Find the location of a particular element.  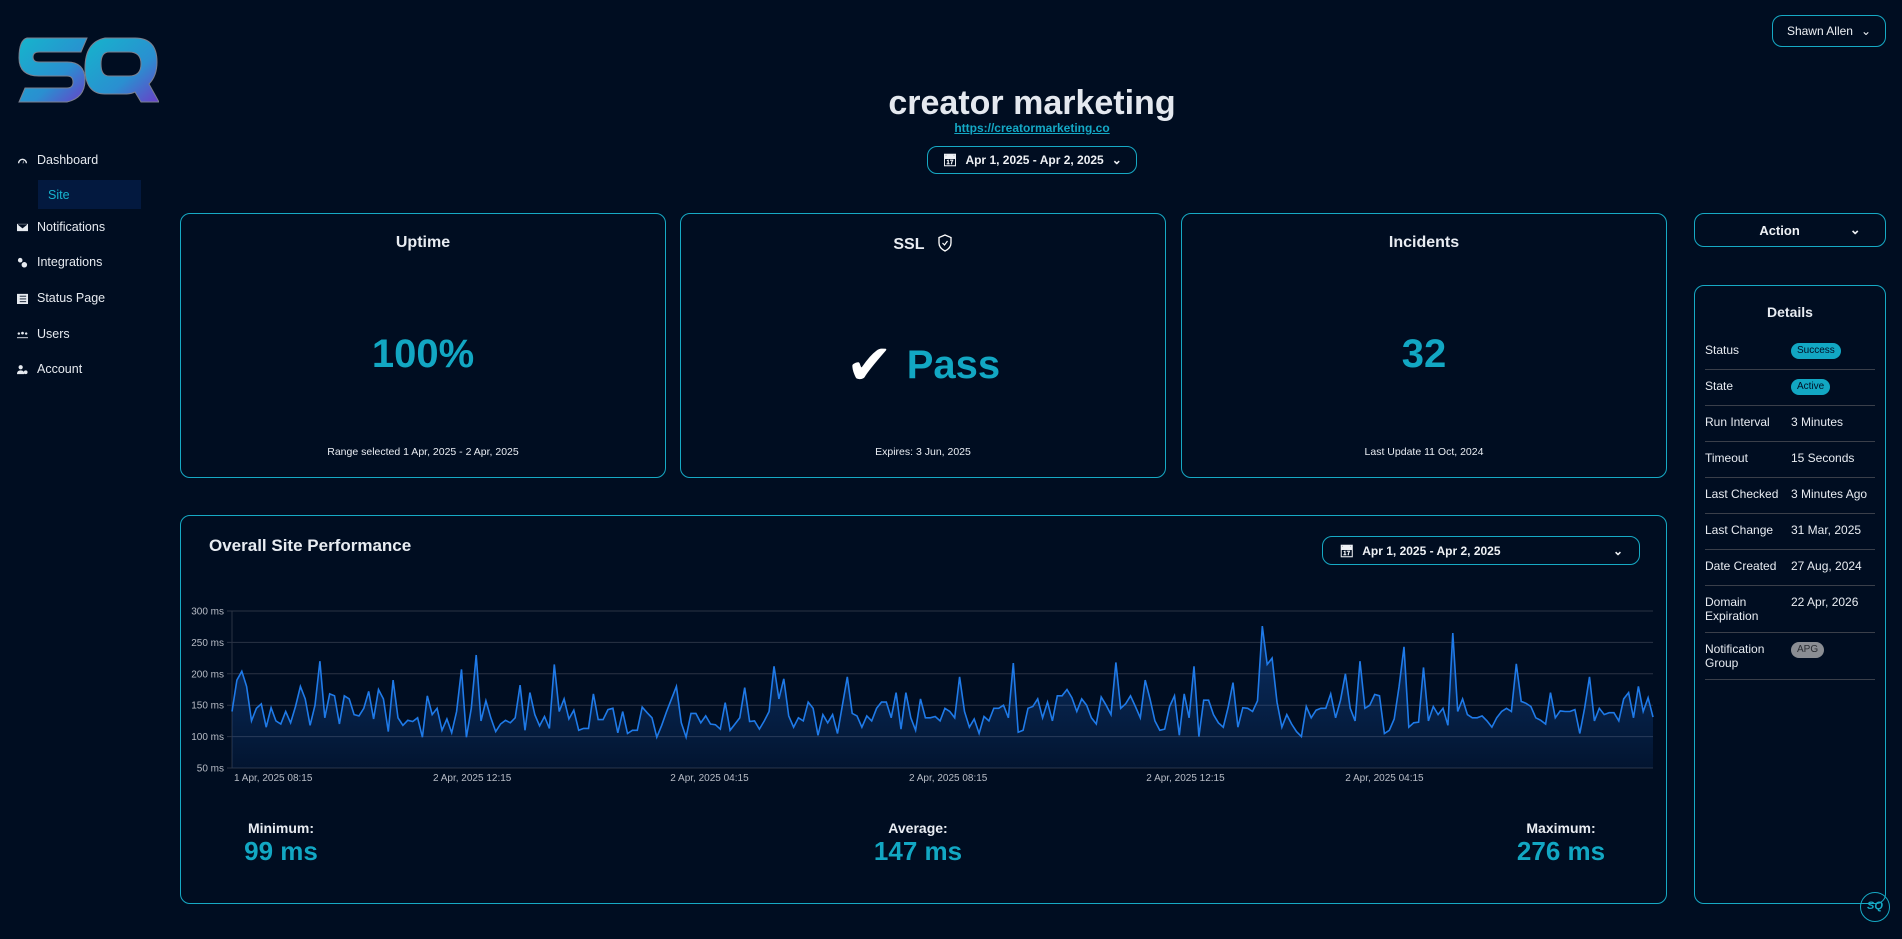

uptime-value: 100% is located at coordinates (423, 354).